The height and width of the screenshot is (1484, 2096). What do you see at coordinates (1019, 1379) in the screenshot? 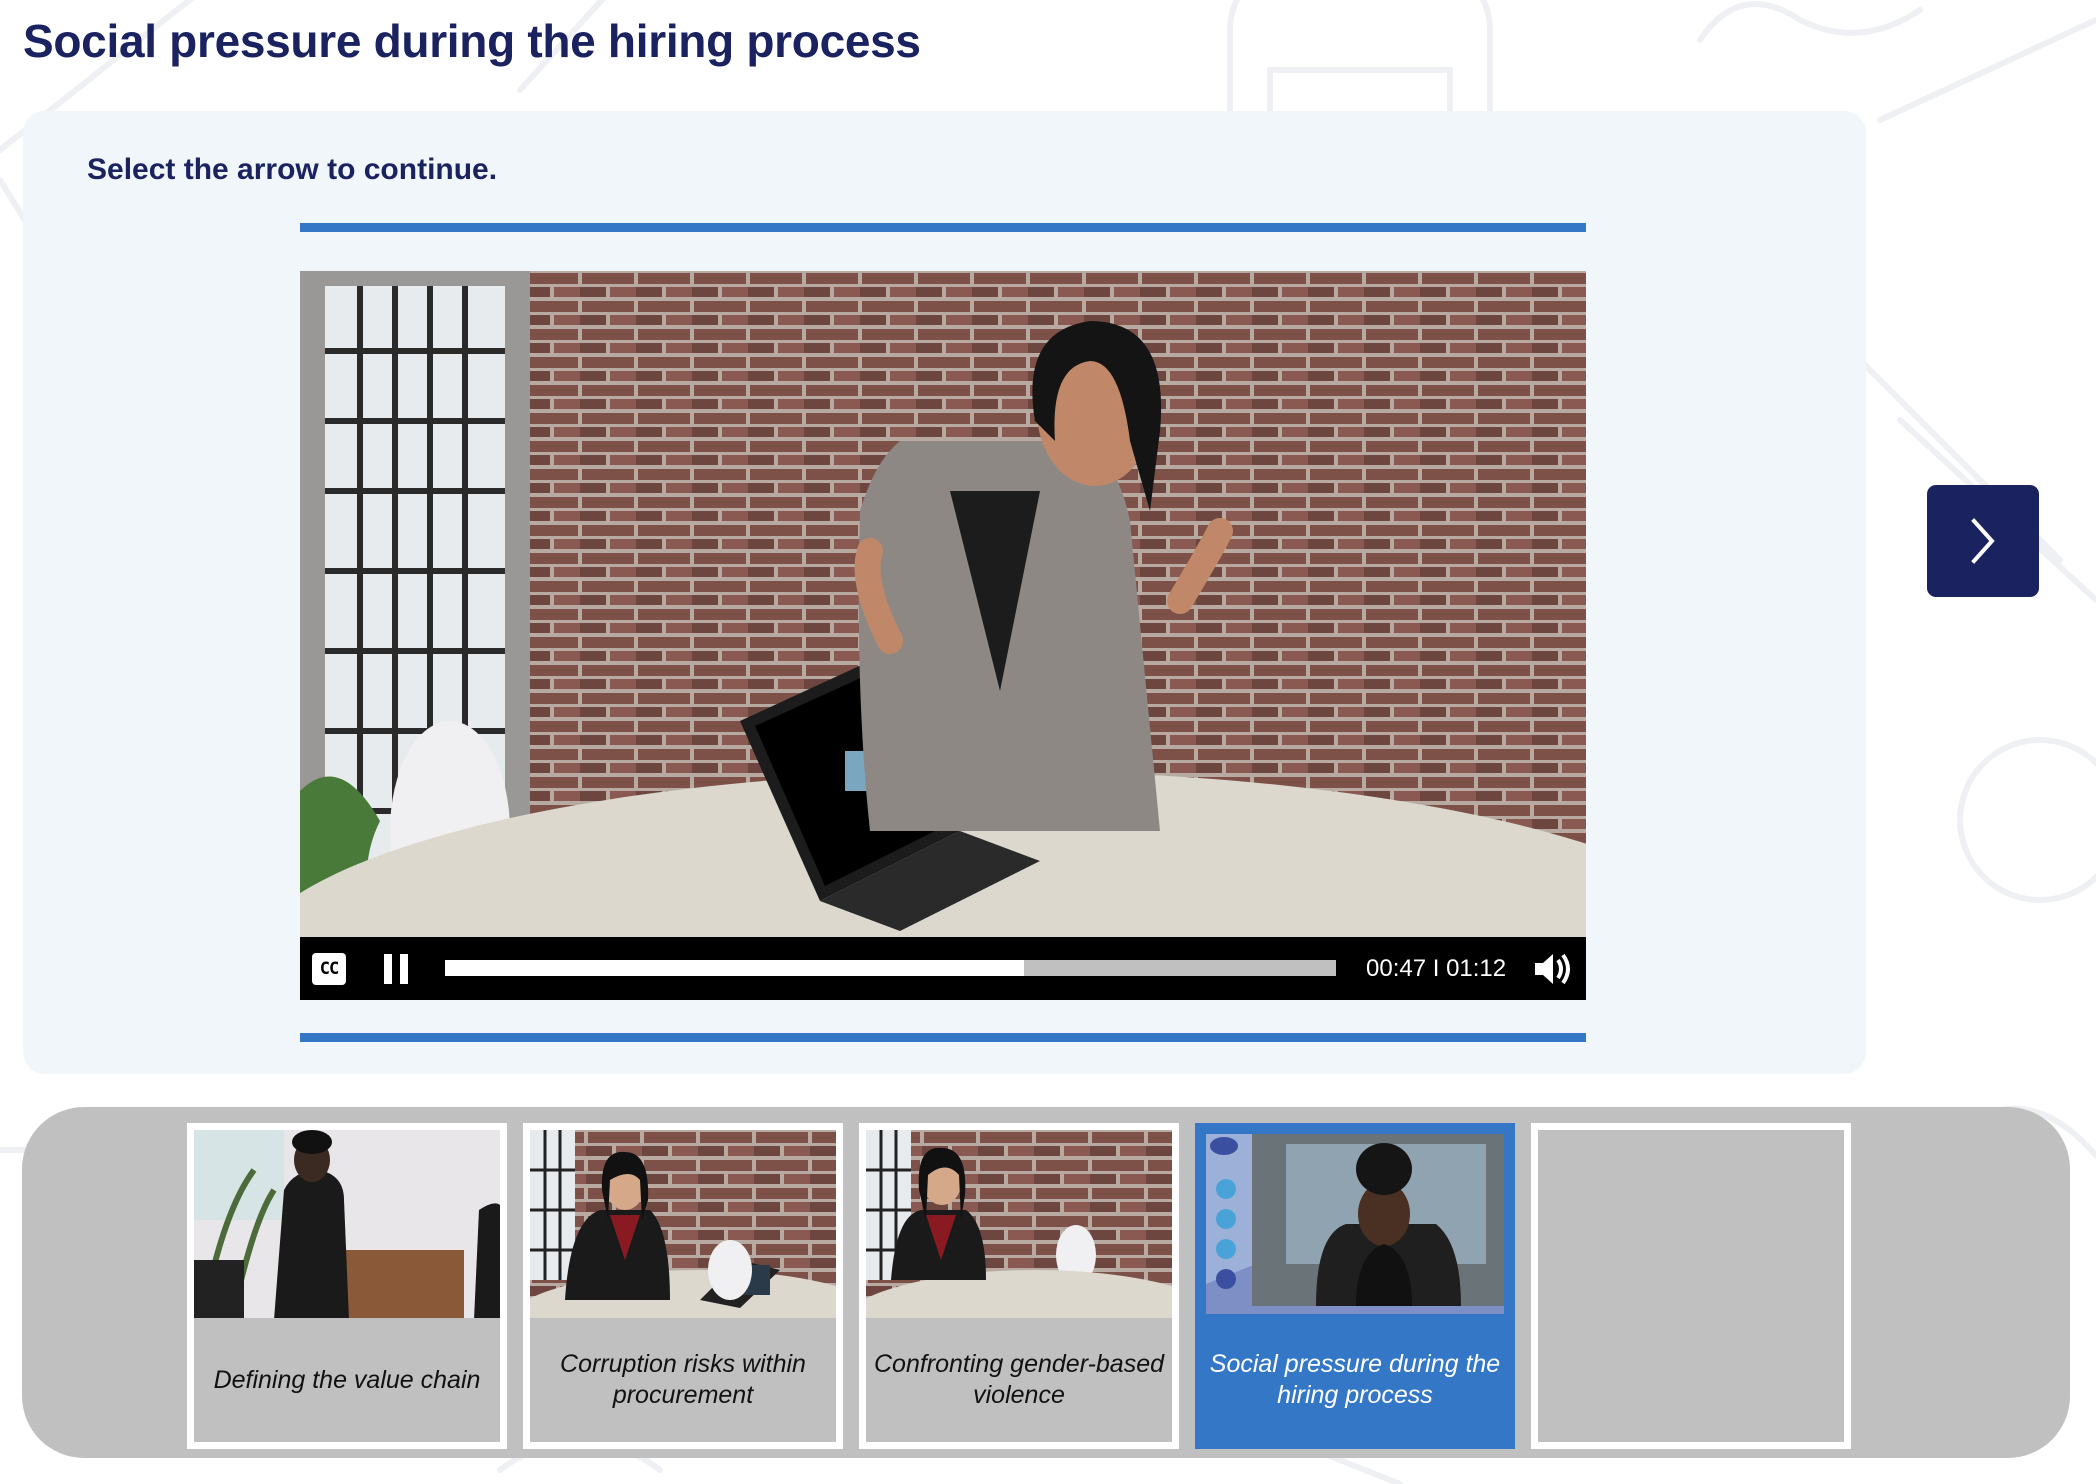
I see `card-label: Confronting gender-based violence` at bounding box center [1019, 1379].